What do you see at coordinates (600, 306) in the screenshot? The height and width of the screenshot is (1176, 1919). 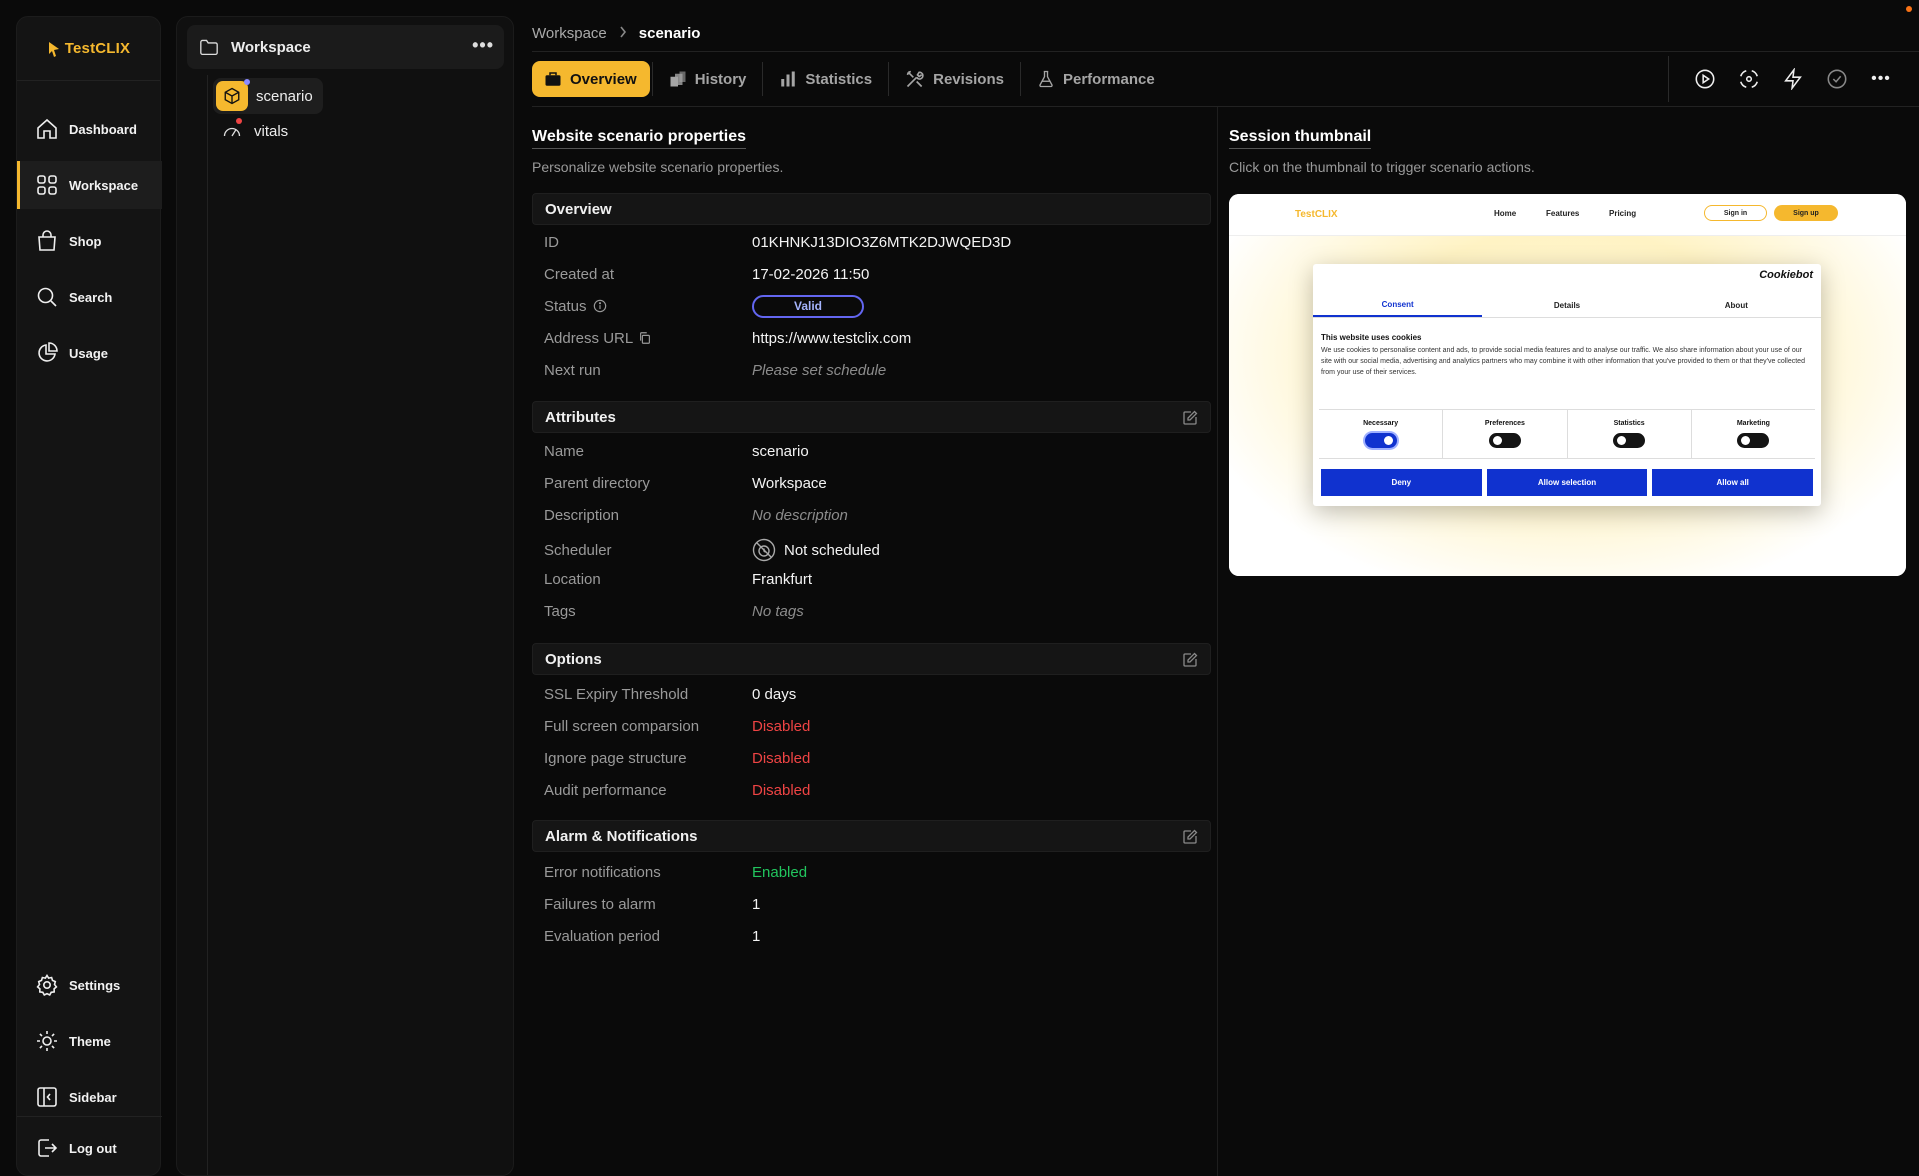 I see `info-icon` at bounding box center [600, 306].